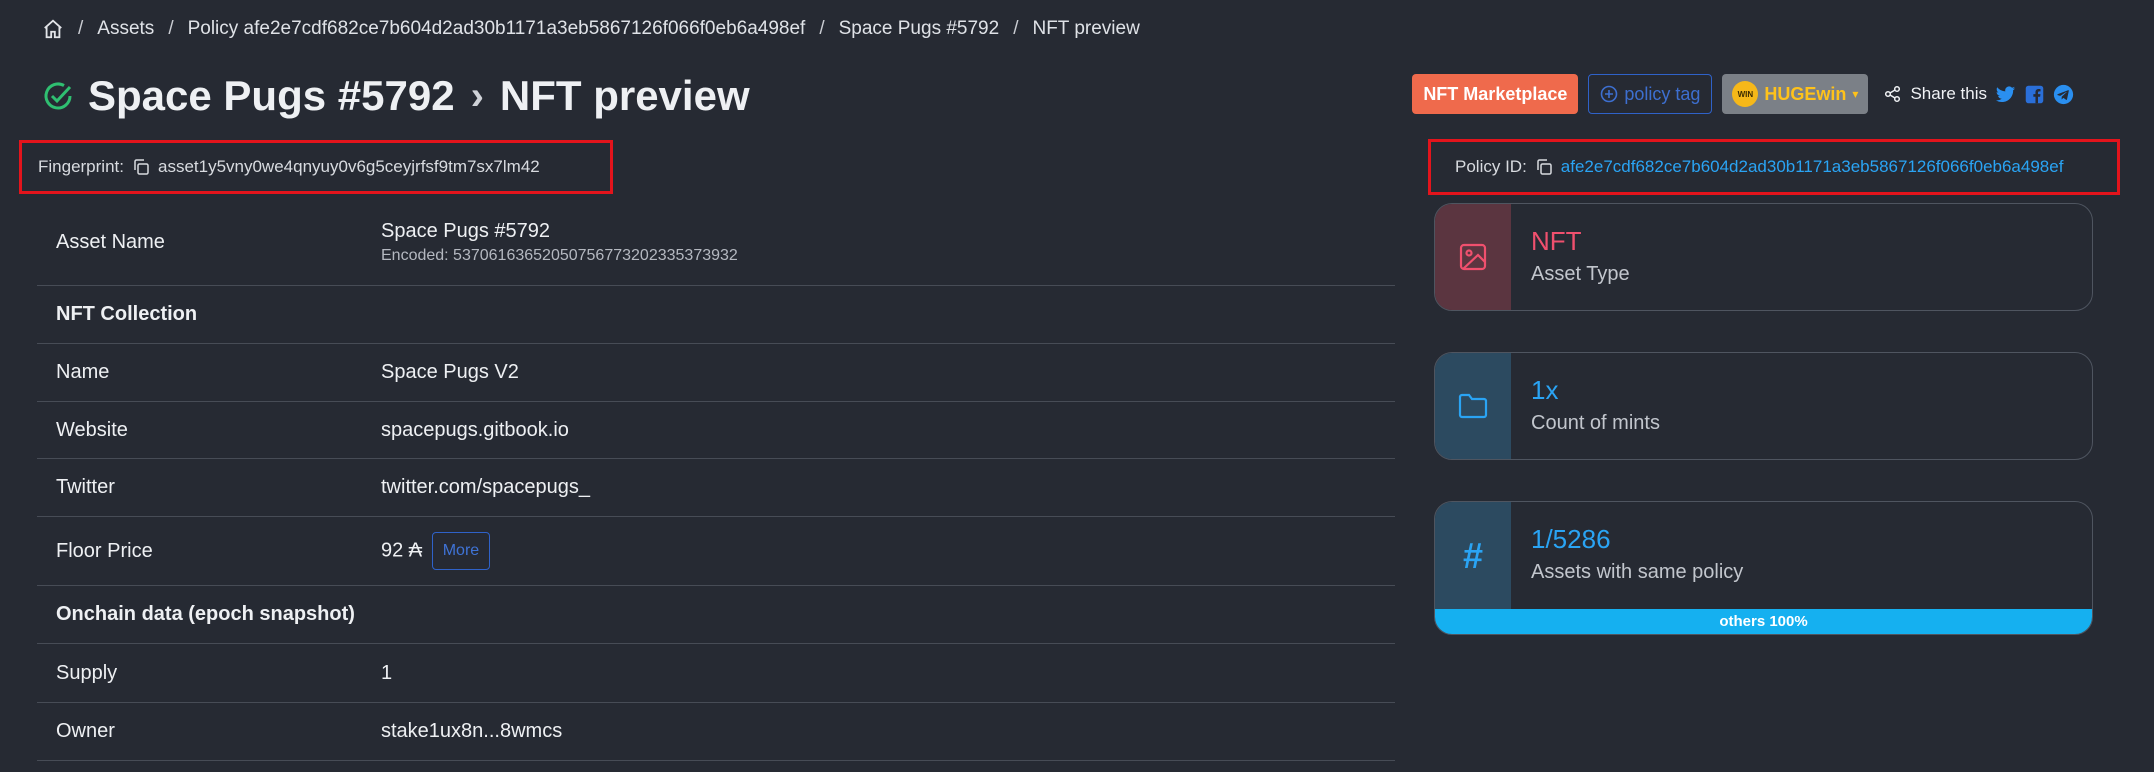 The width and height of the screenshot is (2154, 772). What do you see at coordinates (716, 615) in the screenshot?
I see `section-header: Onchain data (epoch snapshot)` at bounding box center [716, 615].